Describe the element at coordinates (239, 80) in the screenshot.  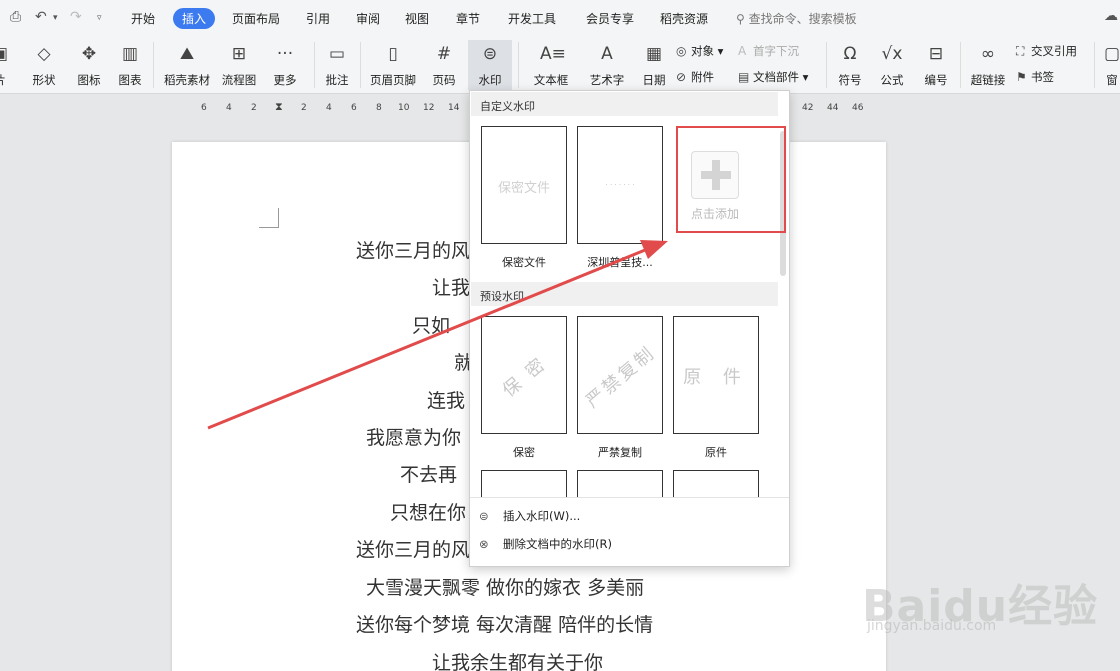
I see `flowchart-label: 流程图` at that location.